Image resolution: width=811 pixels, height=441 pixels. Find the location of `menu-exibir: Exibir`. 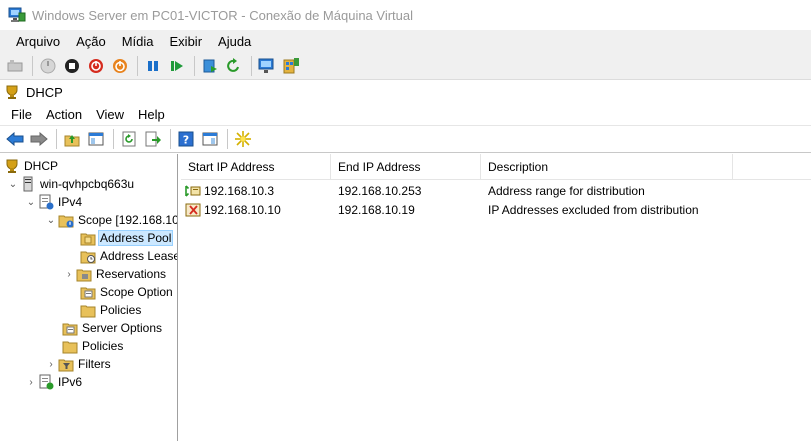

menu-exibir: Exibir is located at coordinates (186, 41).